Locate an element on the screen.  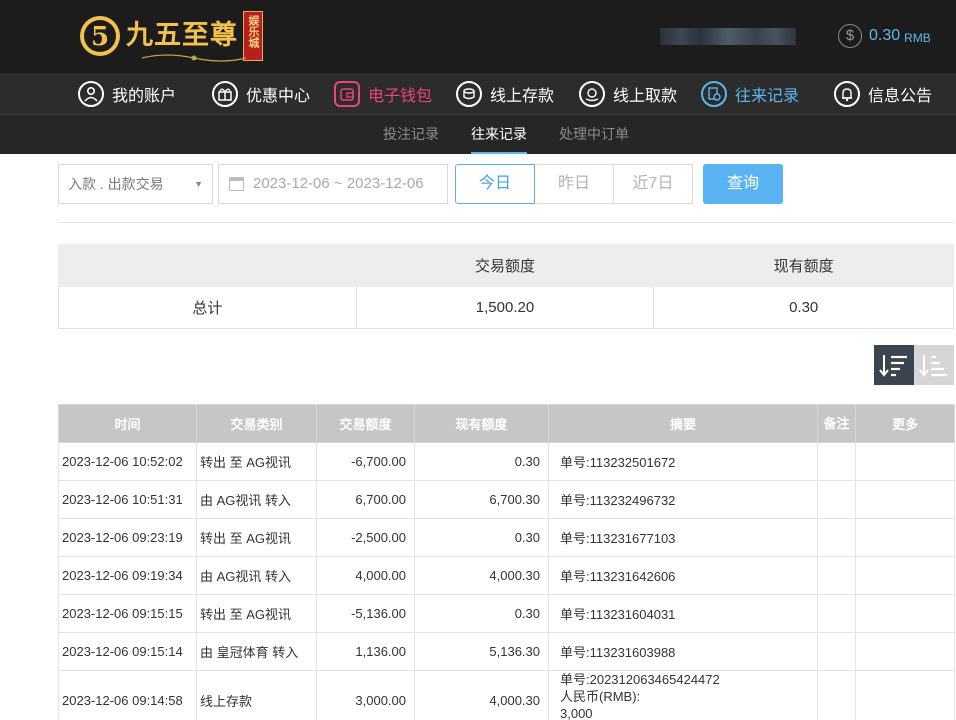
summary-header-cell: 交易额度 is located at coordinates (505, 265).